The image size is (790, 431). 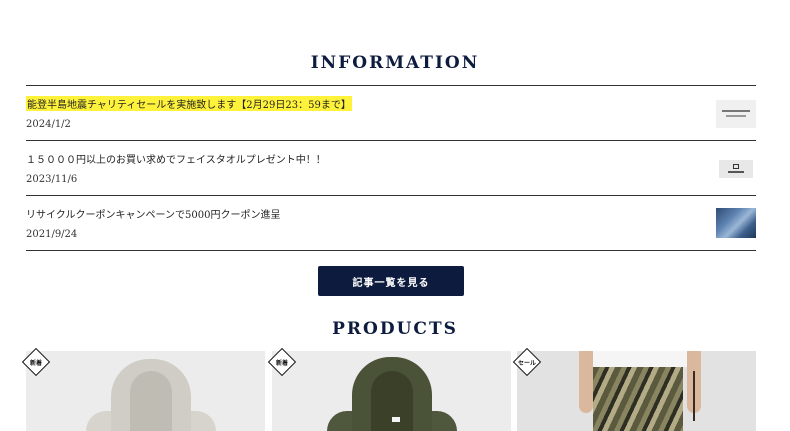 What do you see at coordinates (189, 103) in the screenshot?
I see `information-item-title: 能登半島地震チャリティセールを実施致します【2月29日23：59まで】` at bounding box center [189, 103].